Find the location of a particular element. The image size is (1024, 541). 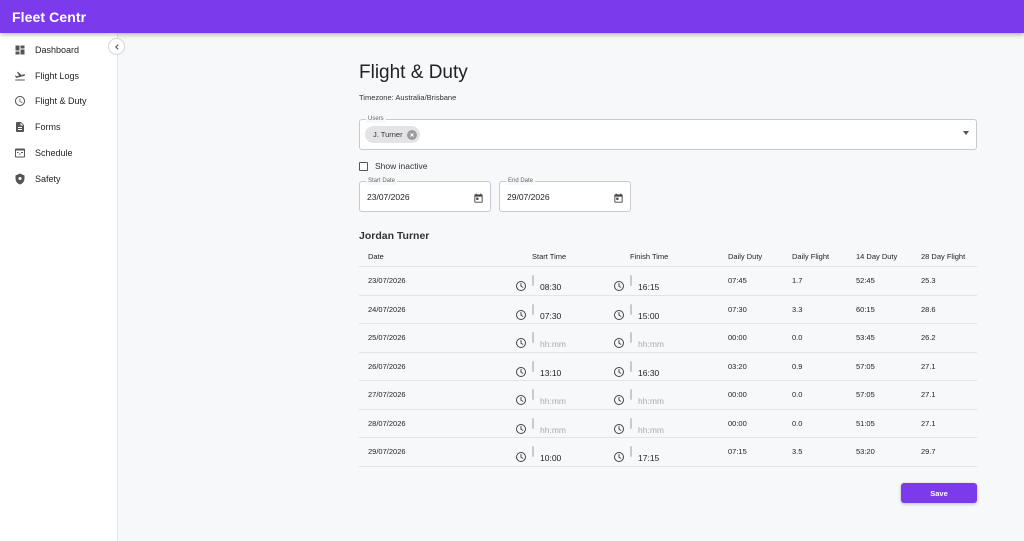

duty-14-day-cell: 53:45 is located at coordinates (865, 338).